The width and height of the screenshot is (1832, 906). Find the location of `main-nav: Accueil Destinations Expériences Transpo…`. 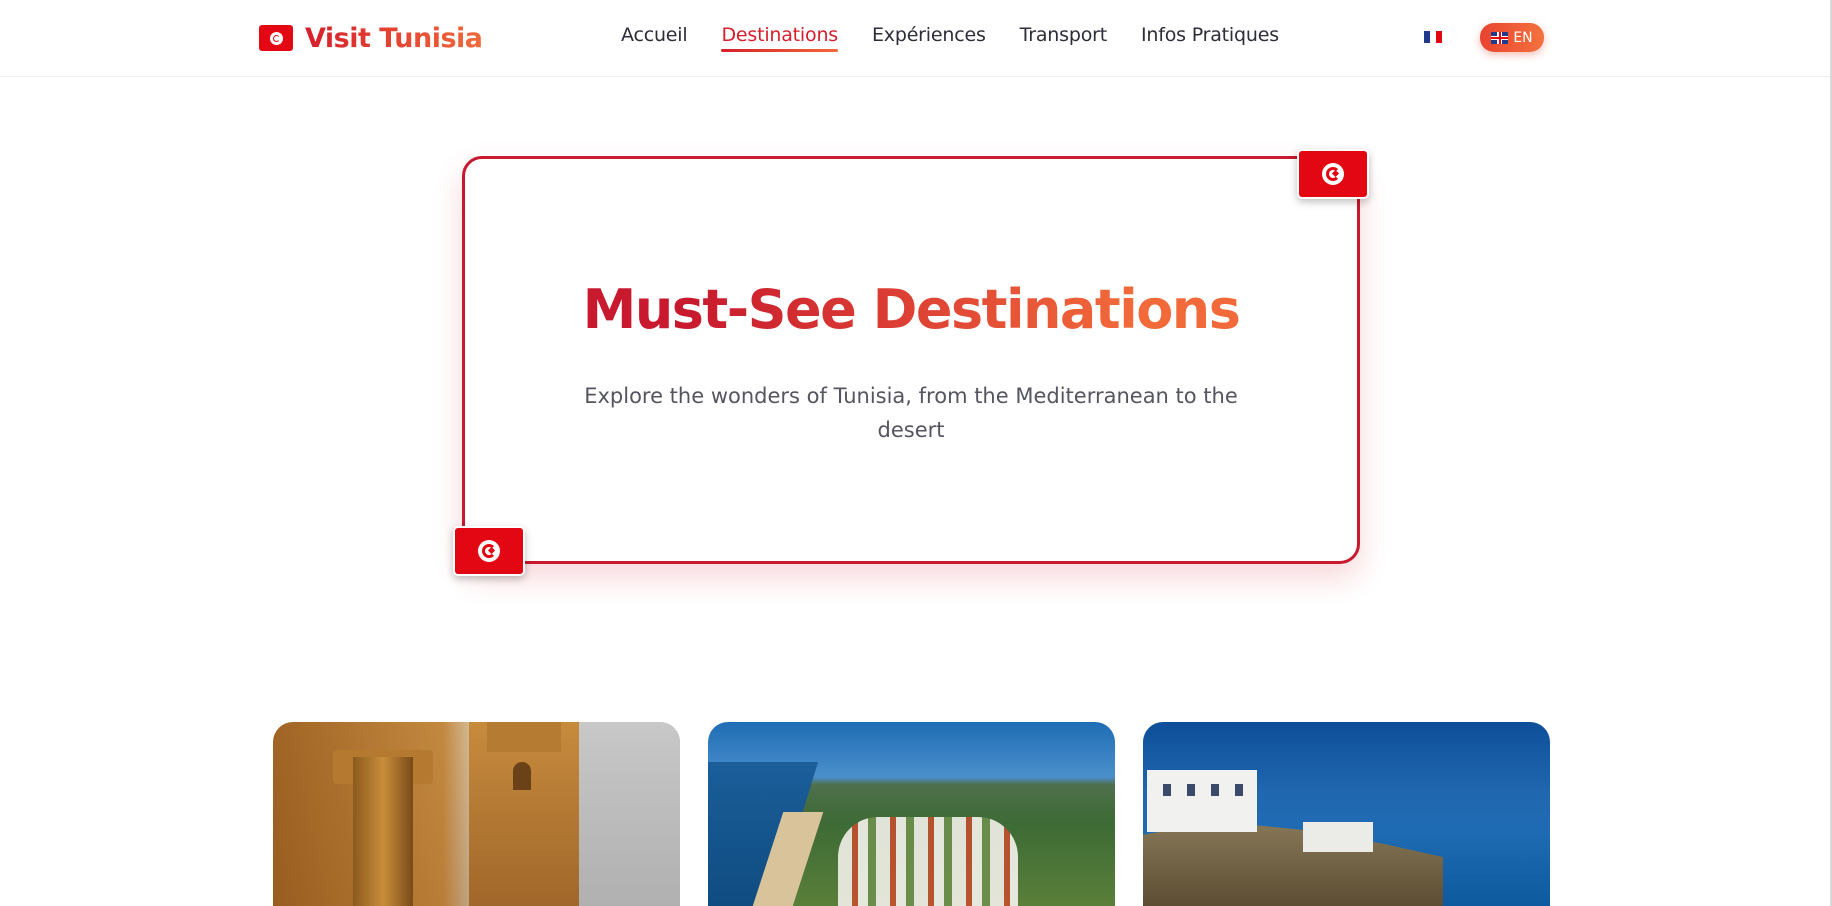

main-nav: Accueil Destinations Expériences Transpo… is located at coordinates (967, 38).